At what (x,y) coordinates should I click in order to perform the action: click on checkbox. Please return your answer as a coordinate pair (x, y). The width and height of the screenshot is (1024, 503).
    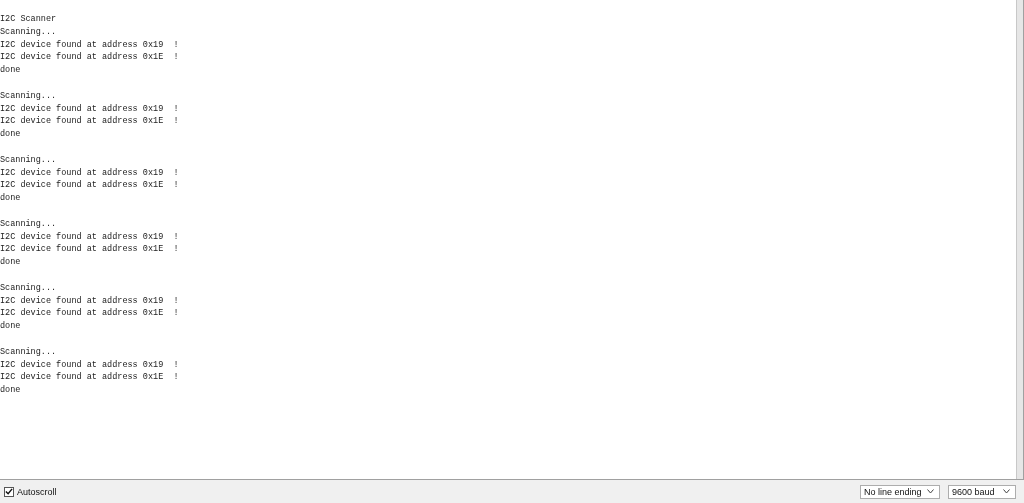
    Looking at the image, I should click on (9, 491).